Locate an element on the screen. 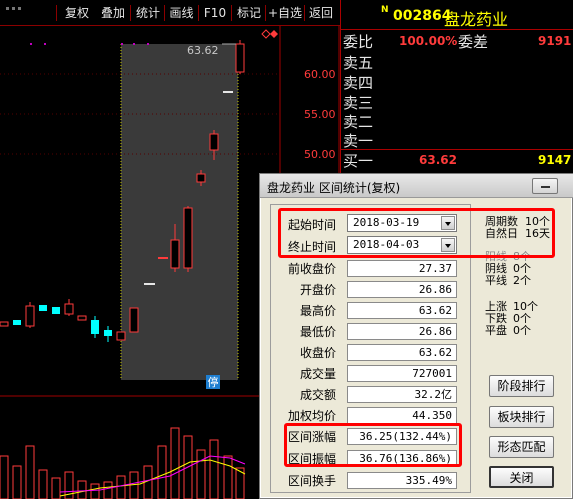 This screenshot has width=573, height=499. stock-code: 002864 is located at coordinates (422, 16).